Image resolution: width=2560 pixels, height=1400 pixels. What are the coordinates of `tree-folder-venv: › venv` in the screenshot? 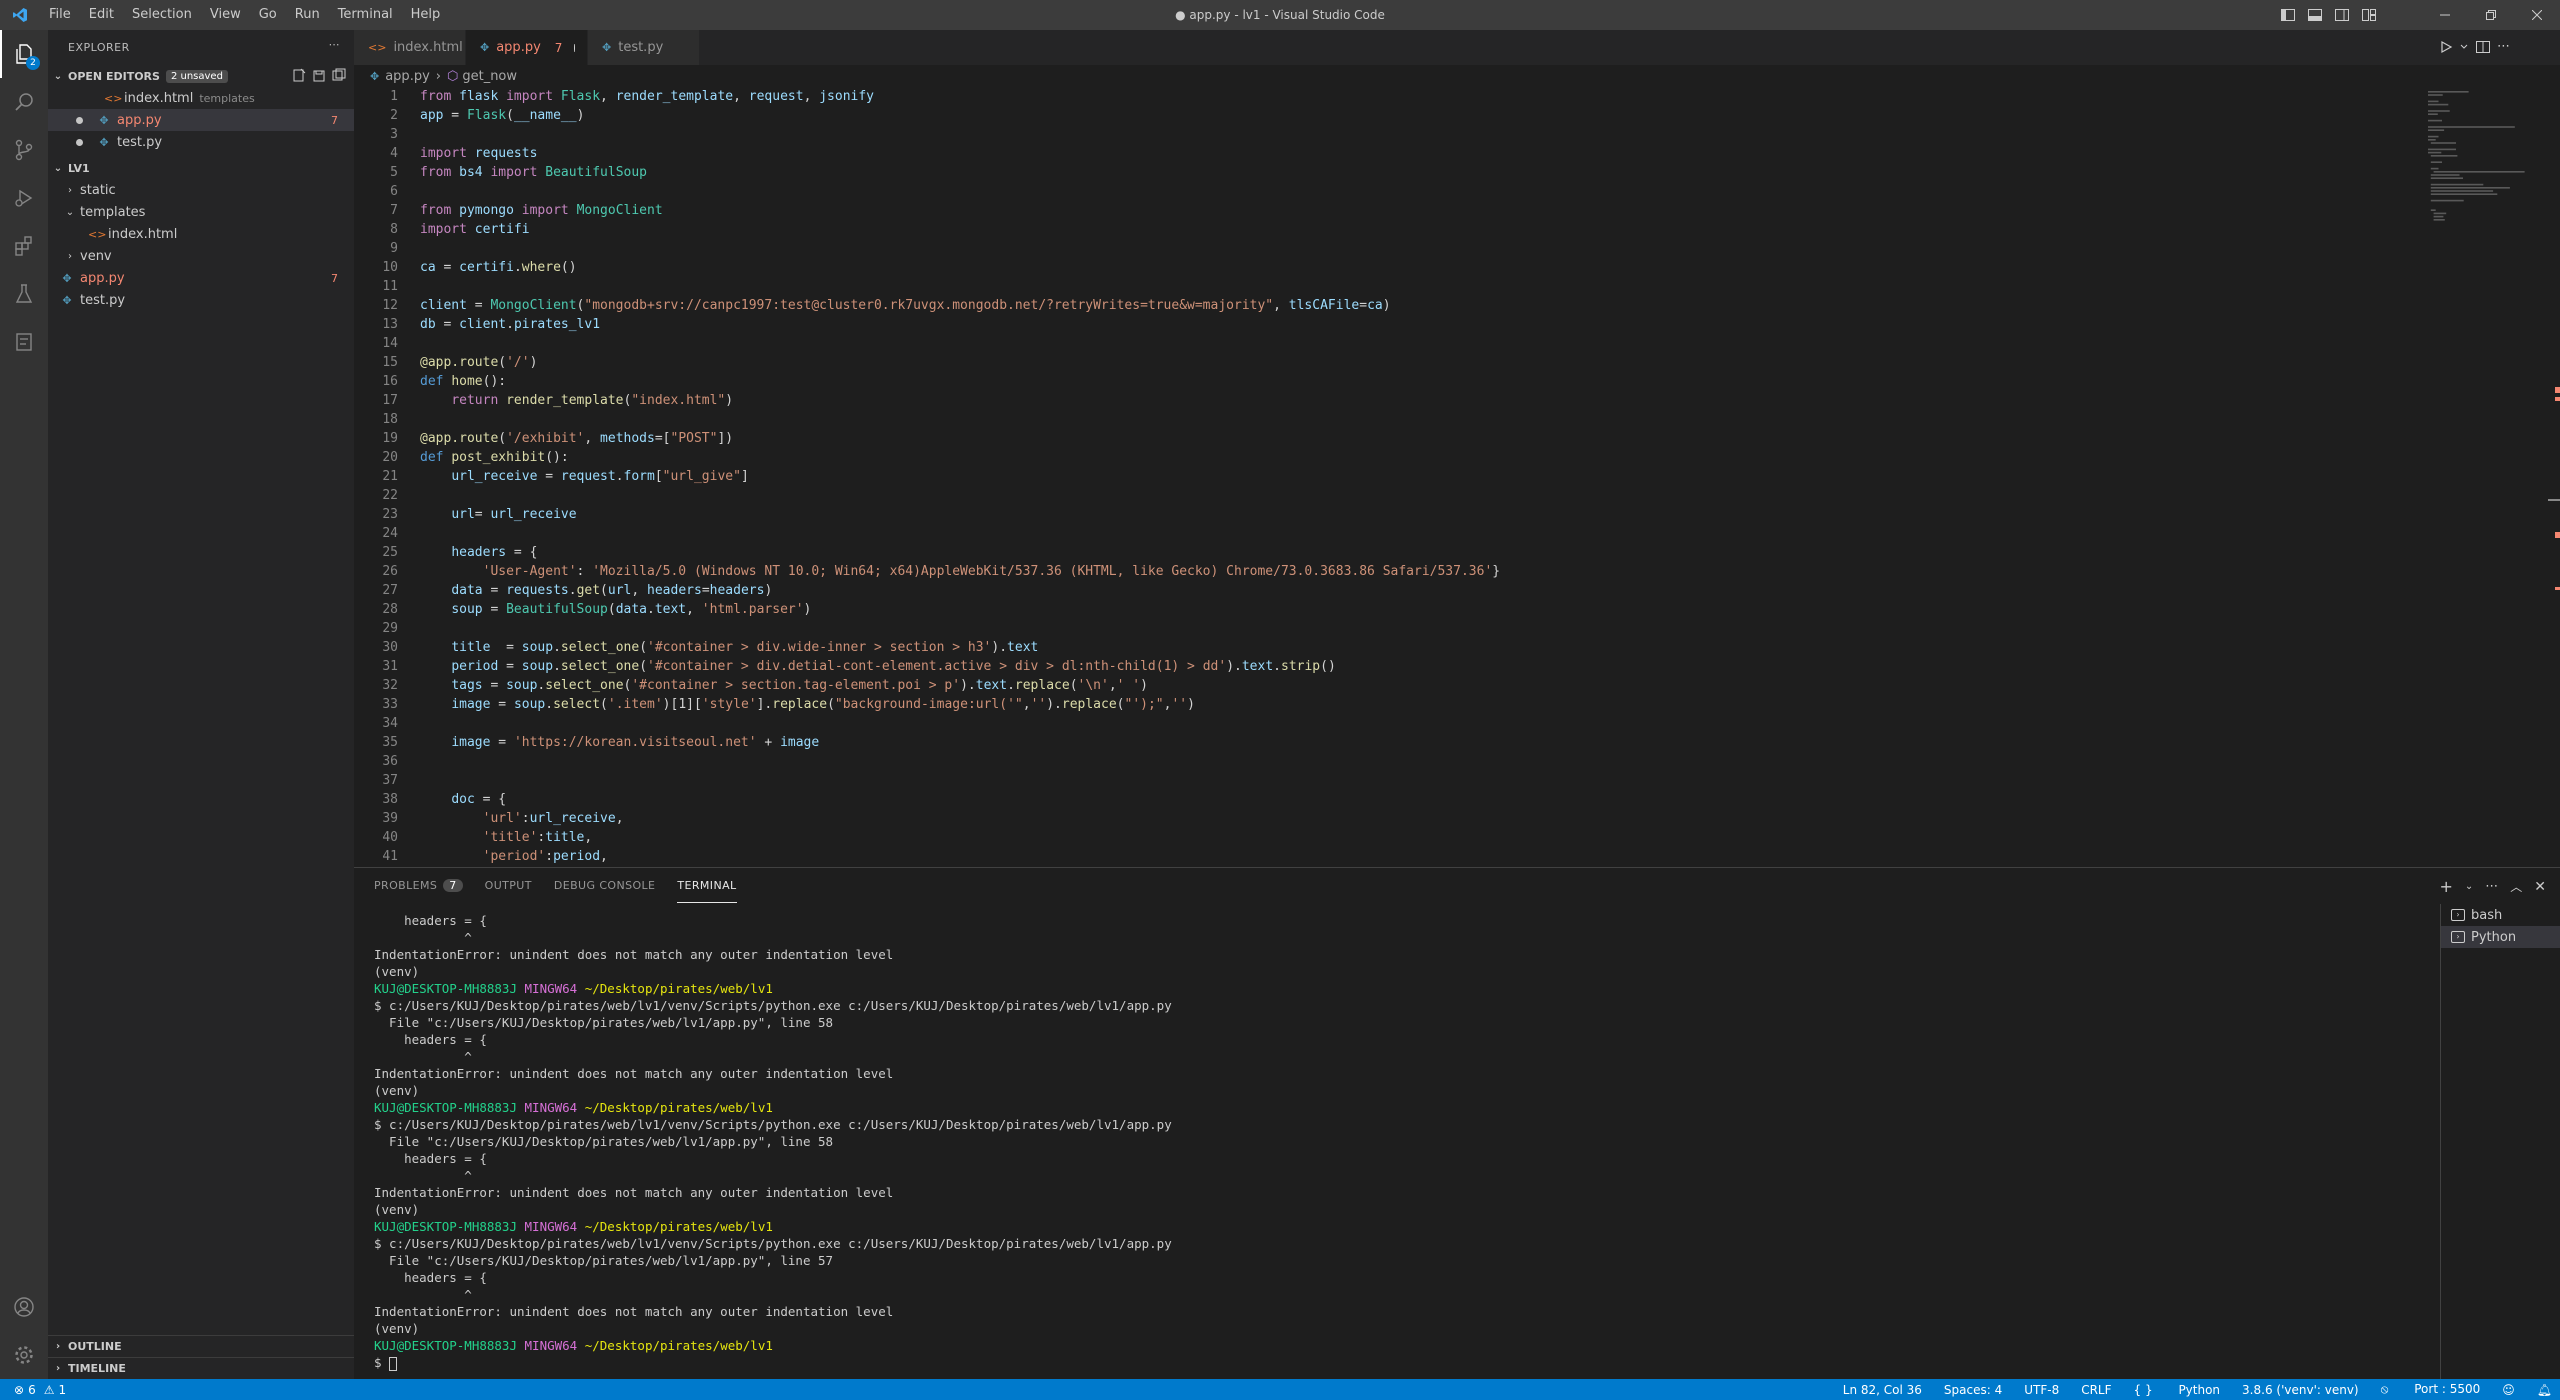 It's located at (201, 256).